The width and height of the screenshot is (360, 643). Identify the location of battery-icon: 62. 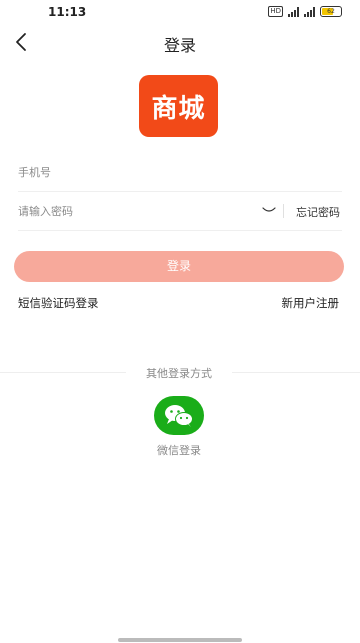
(331, 11).